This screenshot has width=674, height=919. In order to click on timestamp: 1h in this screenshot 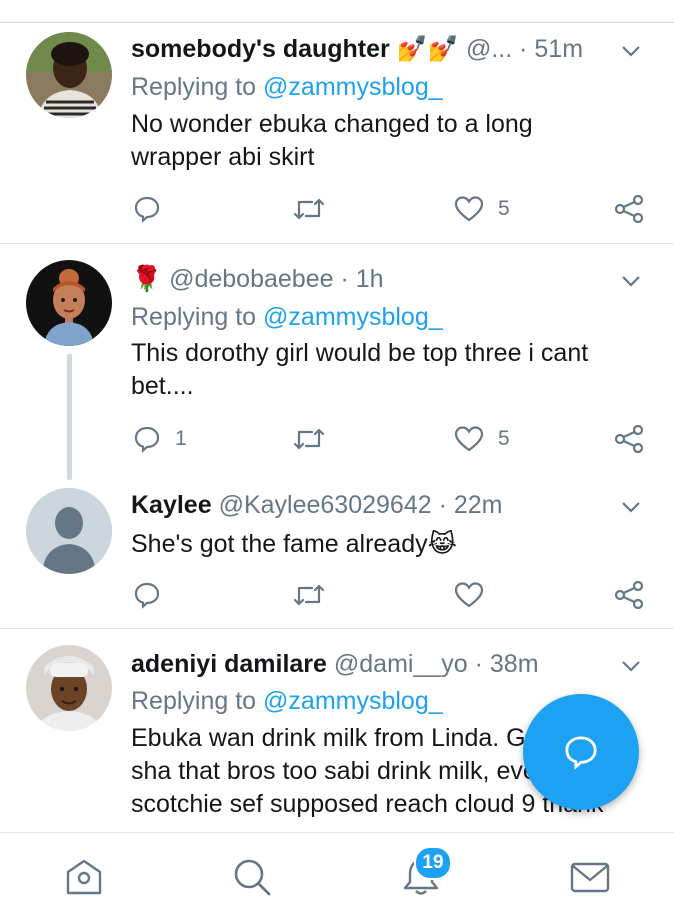, I will do `click(370, 279)`.